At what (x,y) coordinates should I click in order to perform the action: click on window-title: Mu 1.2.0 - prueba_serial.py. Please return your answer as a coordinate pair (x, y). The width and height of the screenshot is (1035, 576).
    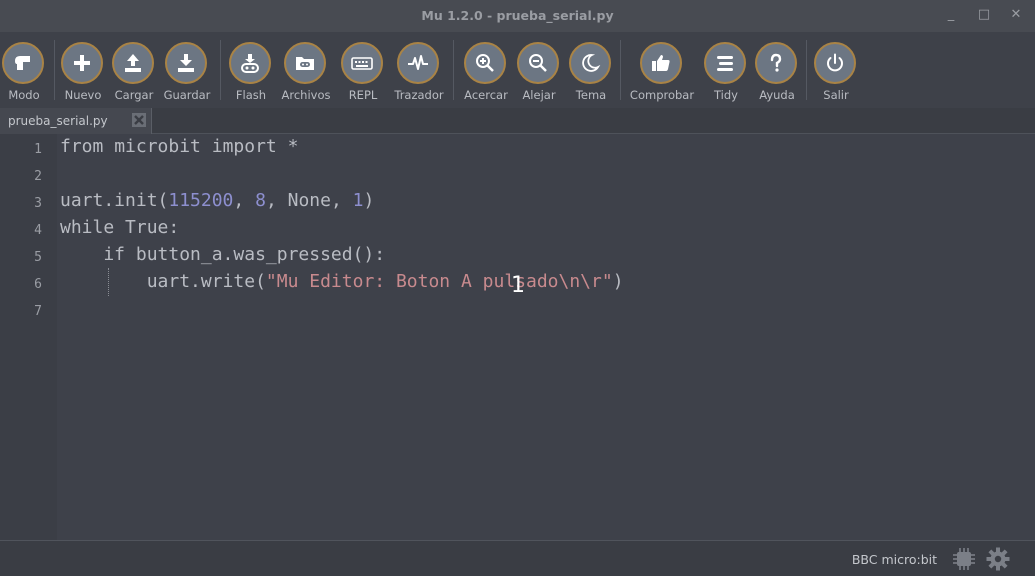
    Looking at the image, I should click on (517, 15).